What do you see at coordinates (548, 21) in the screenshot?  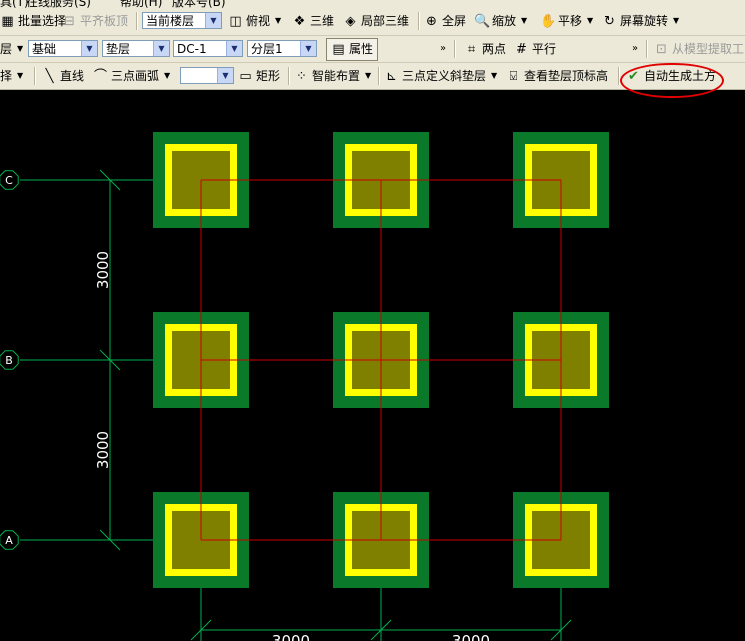 I see `hand-icon: ✋` at bounding box center [548, 21].